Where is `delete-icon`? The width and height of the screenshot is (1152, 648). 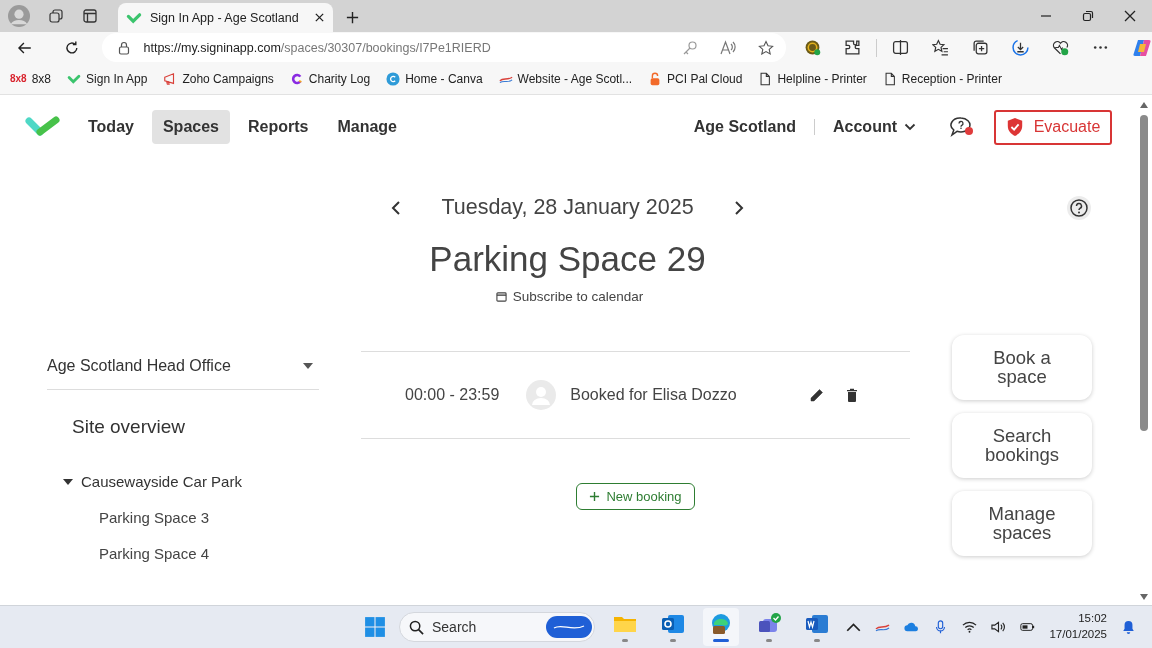
delete-icon is located at coordinates (852, 395).